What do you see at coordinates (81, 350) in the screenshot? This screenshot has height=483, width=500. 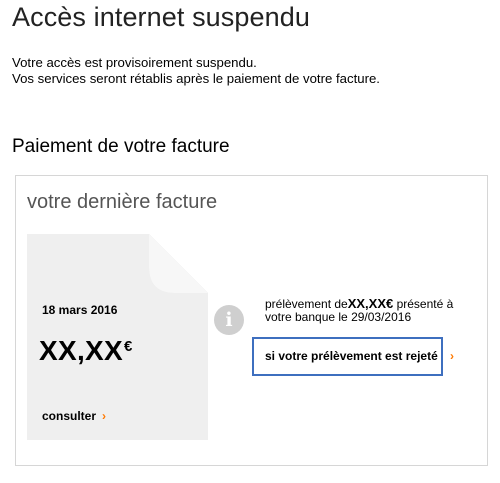 I see `invoice-amount-value: XX,XX` at bounding box center [81, 350].